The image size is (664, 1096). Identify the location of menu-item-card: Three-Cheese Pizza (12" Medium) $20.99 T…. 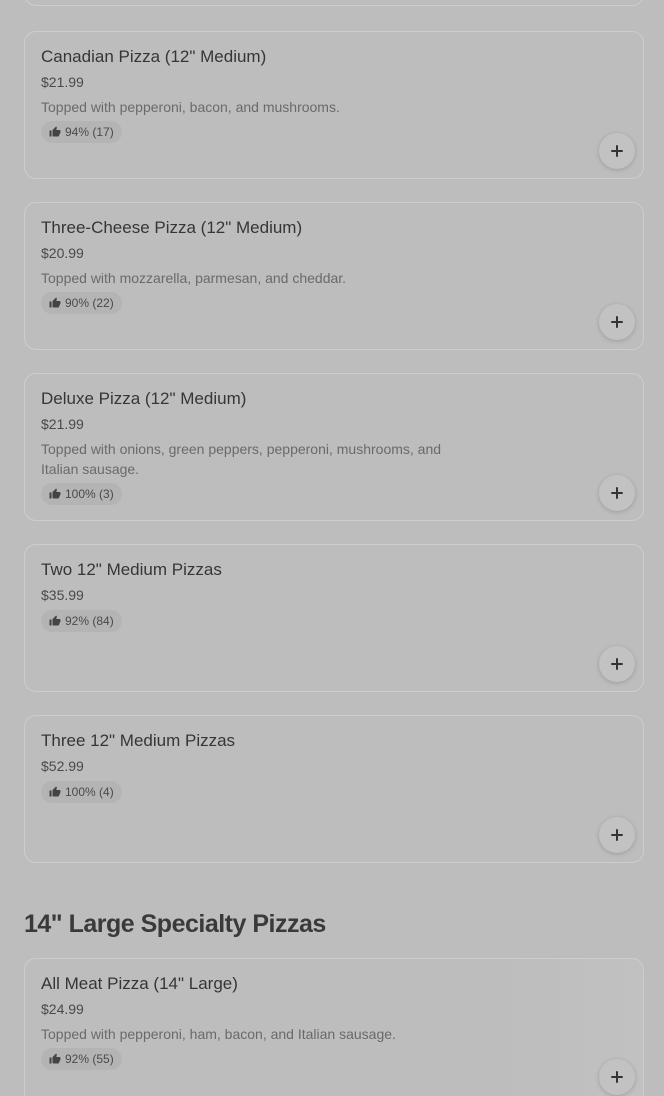
(334, 276).